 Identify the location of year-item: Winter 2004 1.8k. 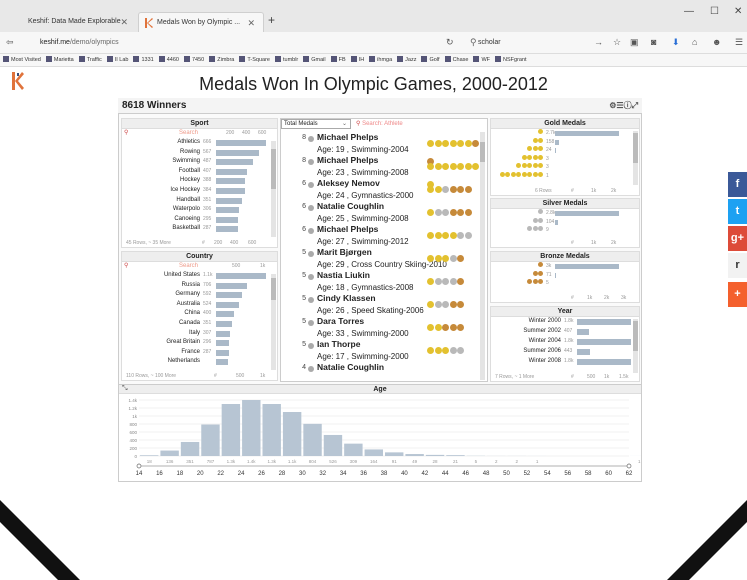
(565, 342).